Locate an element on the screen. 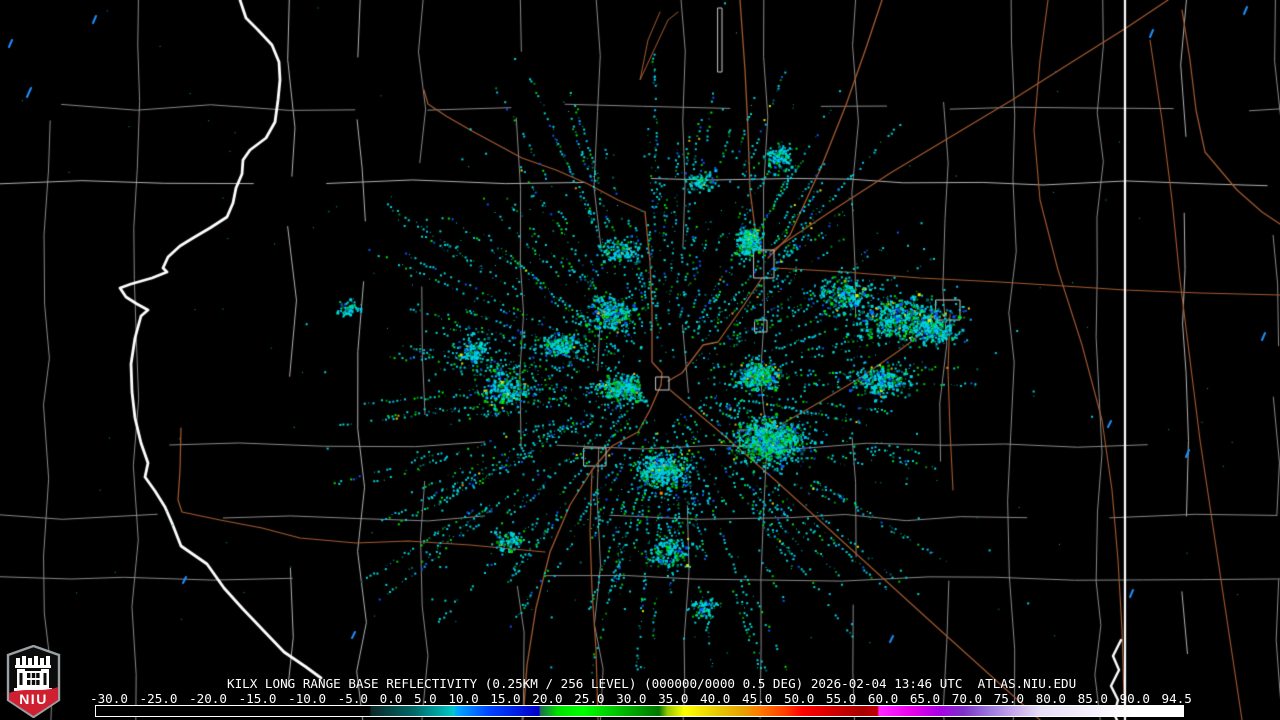 Image resolution: width=1280 pixels, height=720 pixels. colorbar-tick-label: 0.0 is located at coordinates (391, 698).